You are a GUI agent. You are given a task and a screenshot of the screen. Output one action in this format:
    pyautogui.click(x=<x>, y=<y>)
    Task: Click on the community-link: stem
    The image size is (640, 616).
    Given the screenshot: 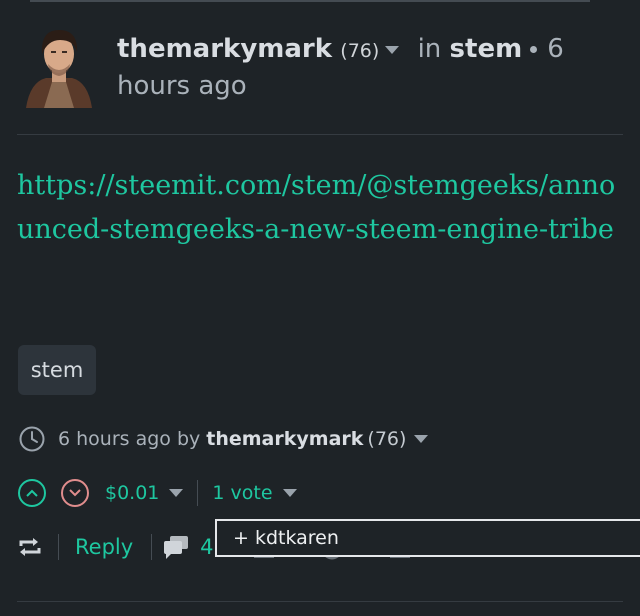 What is the action you would take?
    pyautogui.click(x=486, y=49)
    